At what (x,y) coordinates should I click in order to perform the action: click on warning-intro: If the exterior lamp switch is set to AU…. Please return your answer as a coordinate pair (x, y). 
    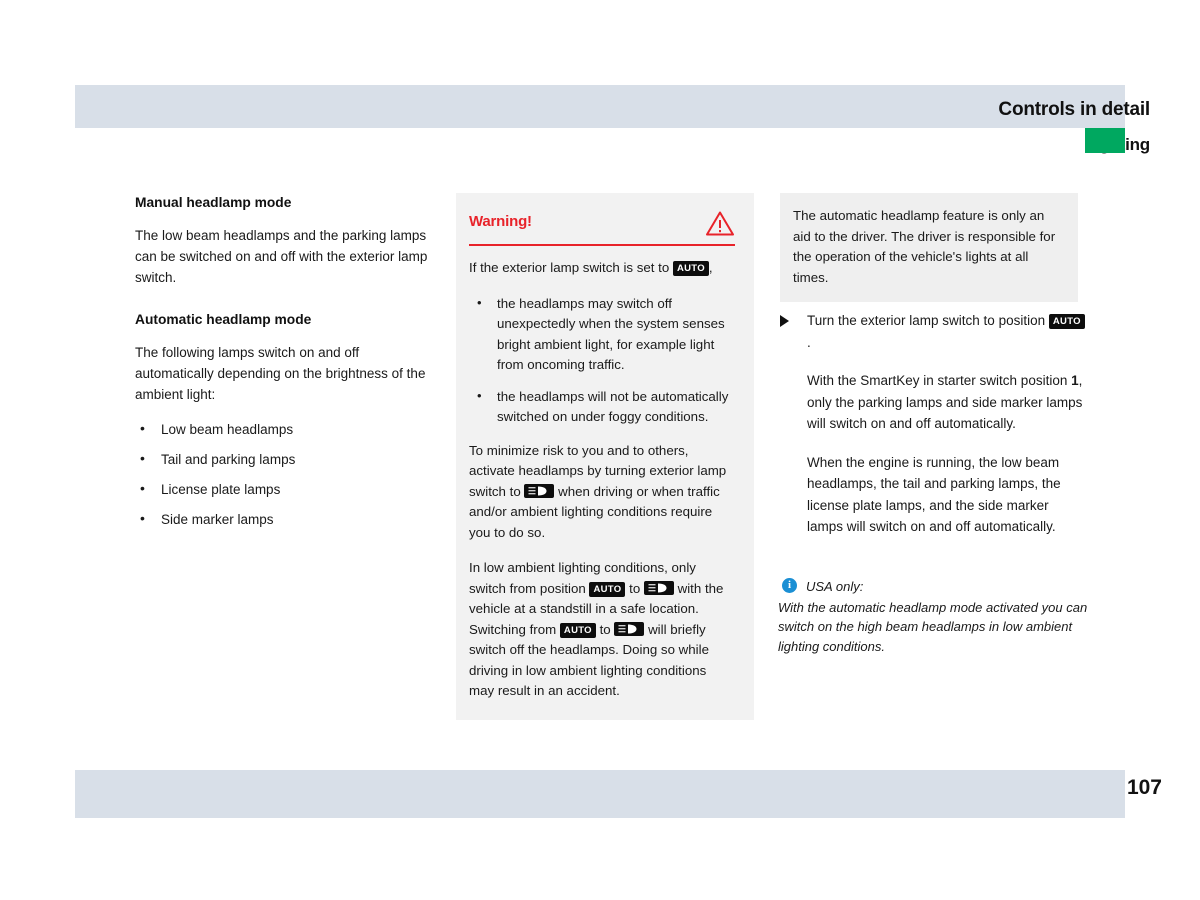
    Looking at the image, I should click on (602, 268).